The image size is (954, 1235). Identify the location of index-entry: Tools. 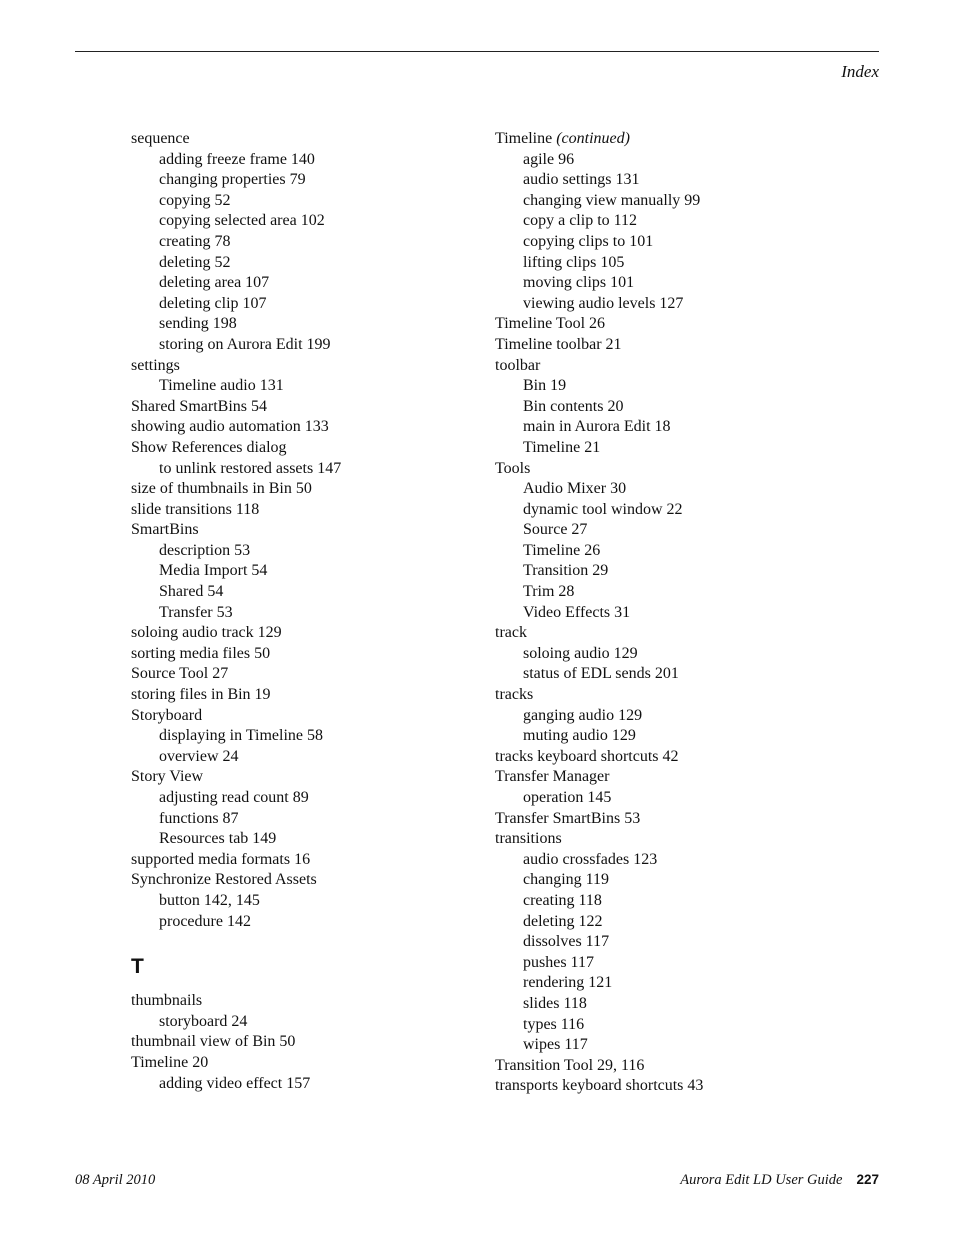
(599, 469).